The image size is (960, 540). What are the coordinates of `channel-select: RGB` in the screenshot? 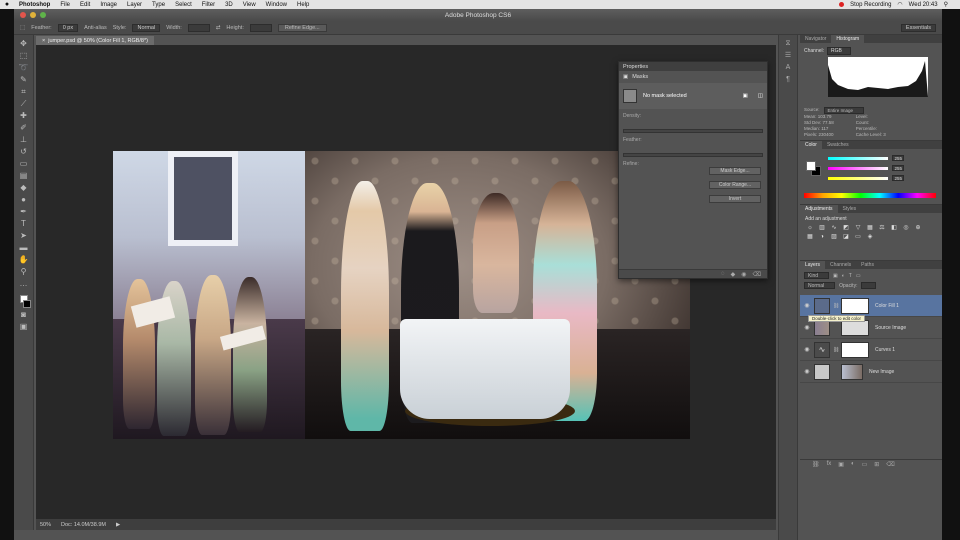 It's located at (839, 51).